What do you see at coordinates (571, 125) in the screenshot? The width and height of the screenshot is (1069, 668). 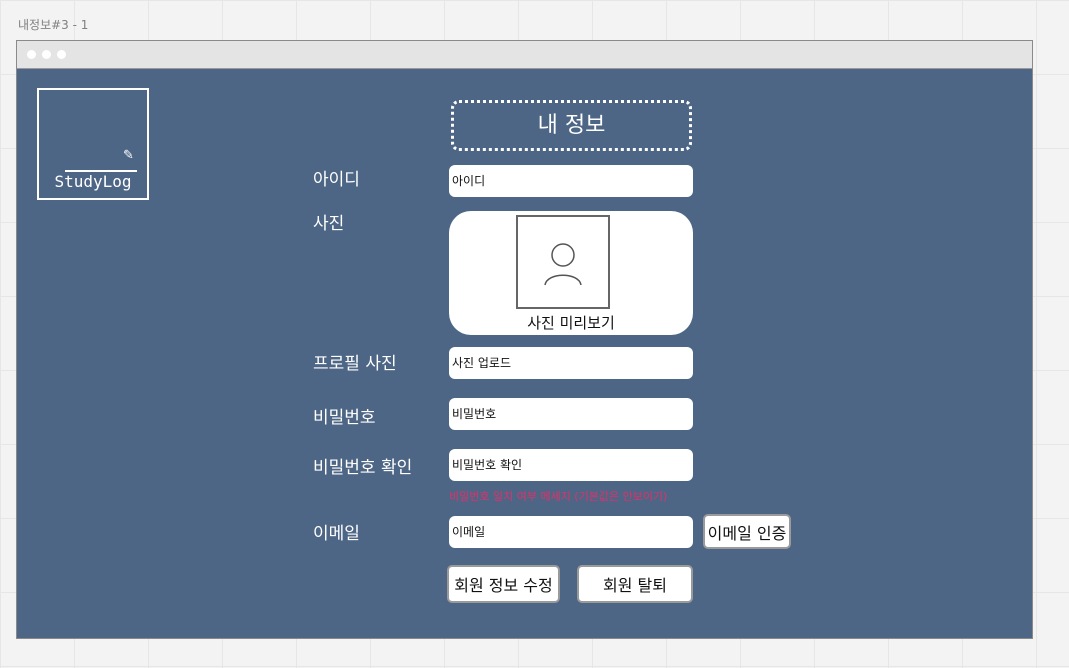 I see `page-title: 내 정보` at bounding box center [571, 125].